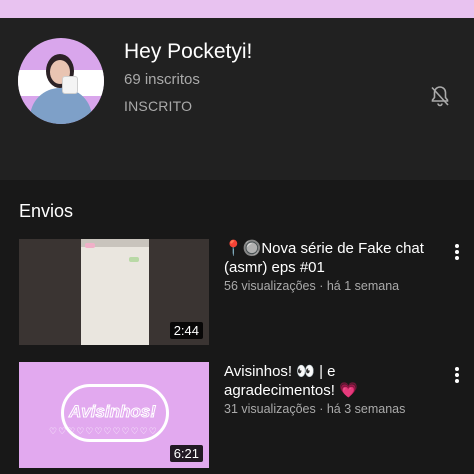 The width and height of the screenshot is (474, 474). Describe the element at coordinates (70, 85) in the screenshot. I see `avatar-mug` at that location.